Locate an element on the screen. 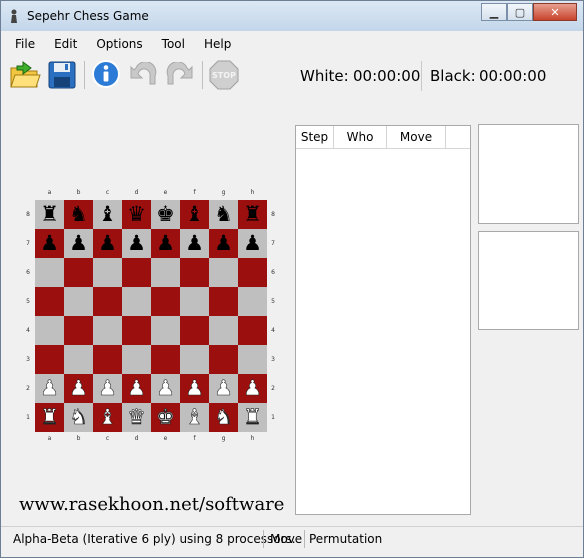 The image size is (584, 558). board-square-h6 is located at coordinates (252, 272).